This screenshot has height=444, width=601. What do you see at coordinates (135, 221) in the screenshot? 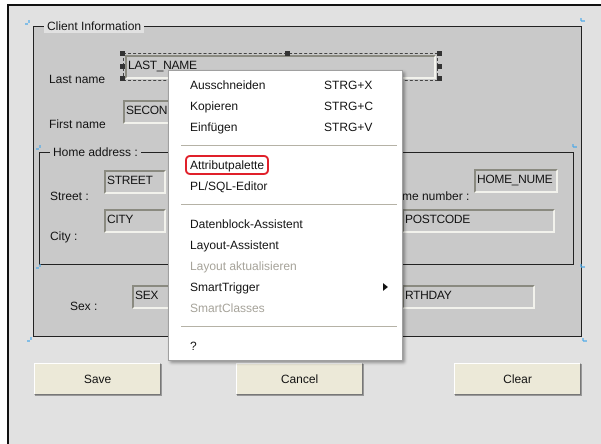
I see `text-field: CITY` at bounding box center [135, 221].